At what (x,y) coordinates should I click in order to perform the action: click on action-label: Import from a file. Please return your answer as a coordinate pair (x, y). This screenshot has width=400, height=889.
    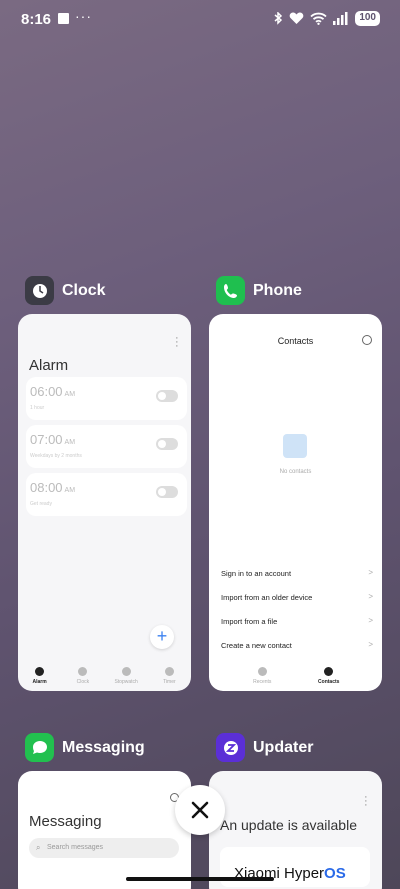
    Looking at the image, I should click on (249, 621).